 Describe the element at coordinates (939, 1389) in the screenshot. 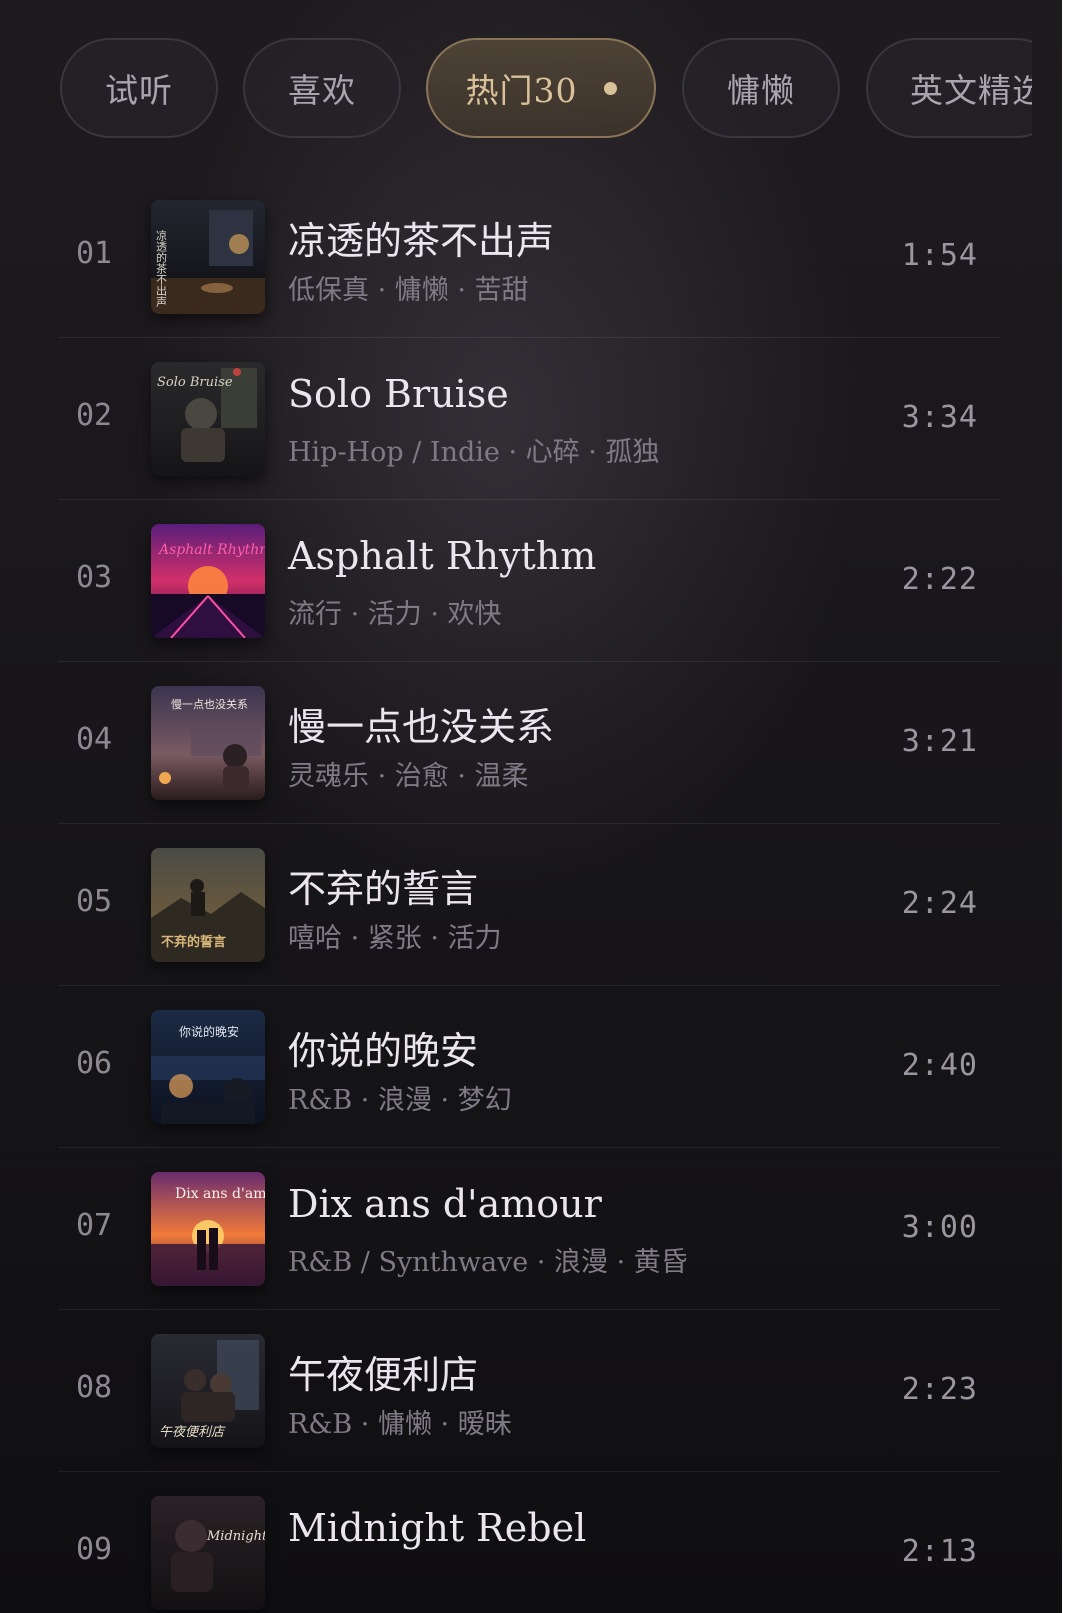

I see `track-duration: 2:23` at that location.